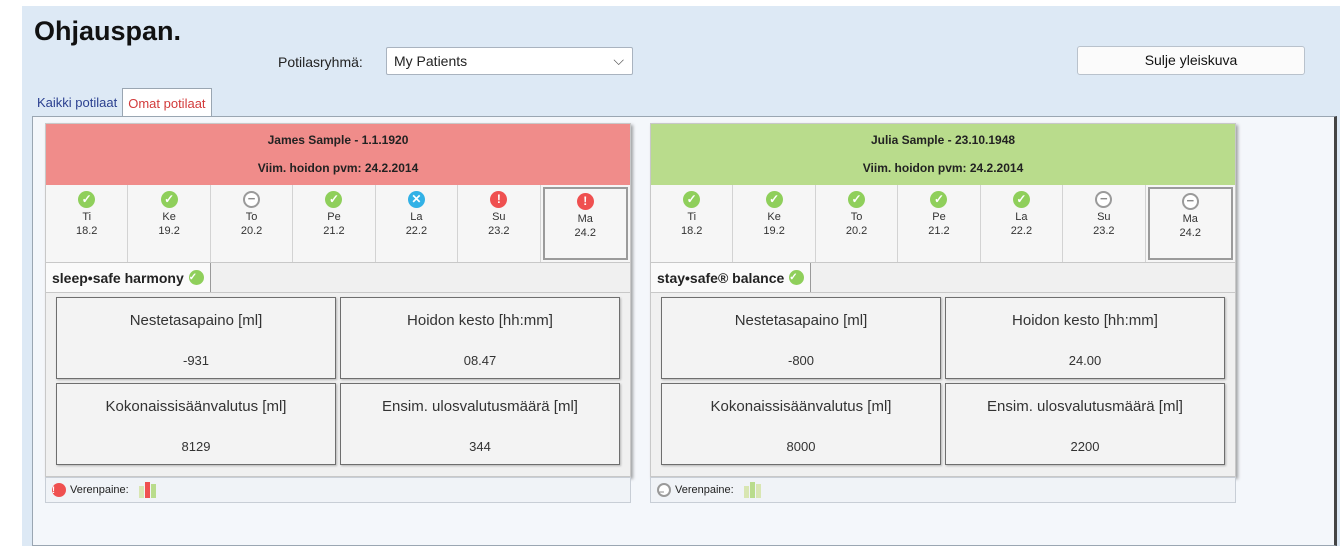  What do you see at coordinates (1104, 223) in the screenshot?
I see `day-cell: − Su 23.2` at bounding box center [1104, 223].